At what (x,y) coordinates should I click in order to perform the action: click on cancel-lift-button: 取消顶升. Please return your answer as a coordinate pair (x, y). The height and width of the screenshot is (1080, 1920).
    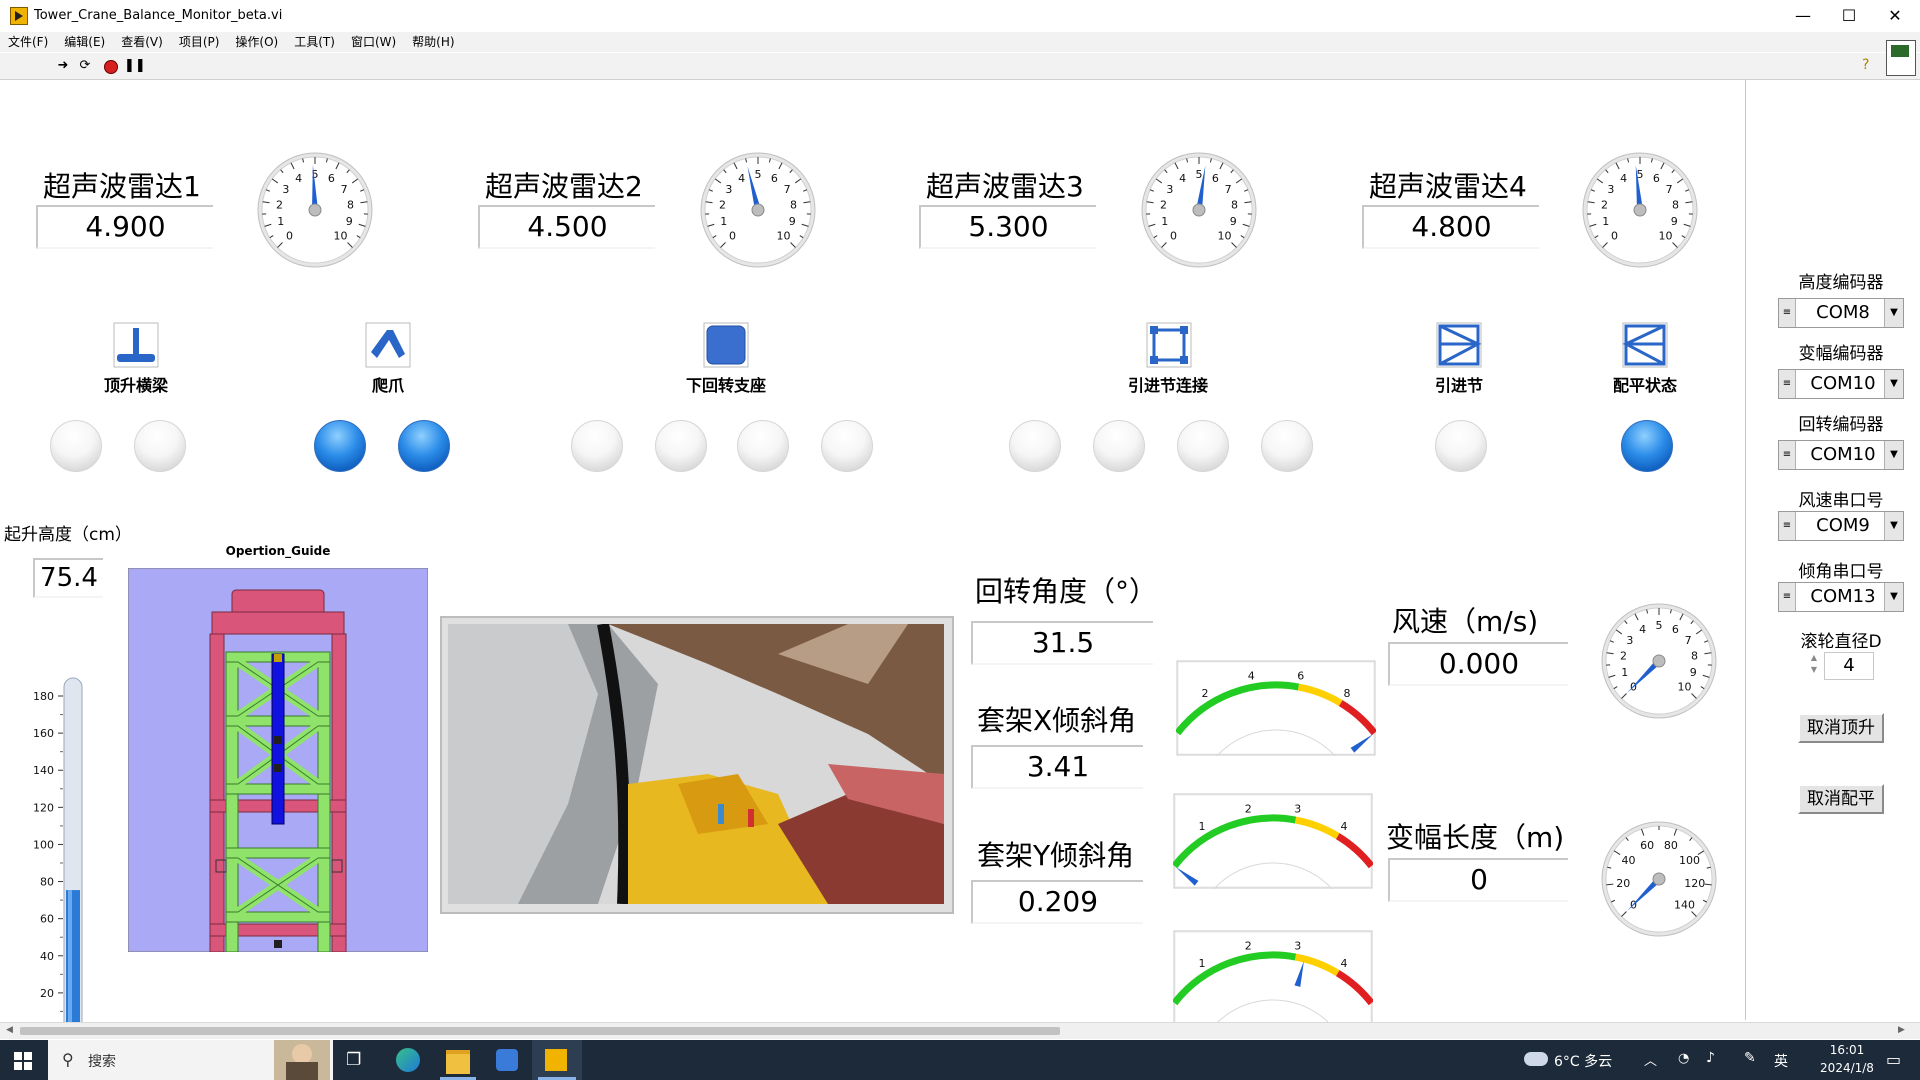
    Looking at the image, I should click on (1841, 728).